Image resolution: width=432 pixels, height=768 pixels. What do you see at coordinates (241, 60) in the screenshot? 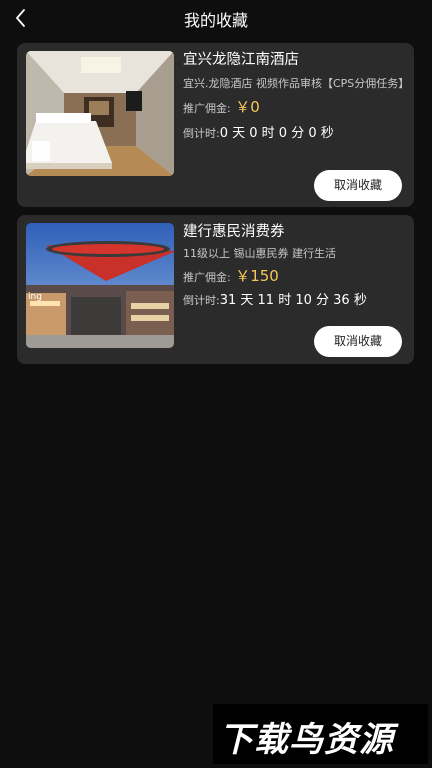
I see `favorite-title: 宜兴龙隐江南酒店` at bounding box center [241, 60].